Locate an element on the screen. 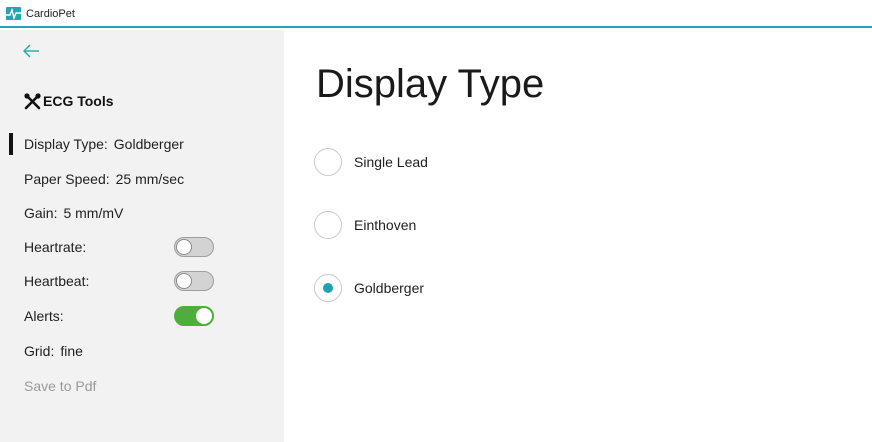  grid-label: Grid: is located at coordinates (39, 351).